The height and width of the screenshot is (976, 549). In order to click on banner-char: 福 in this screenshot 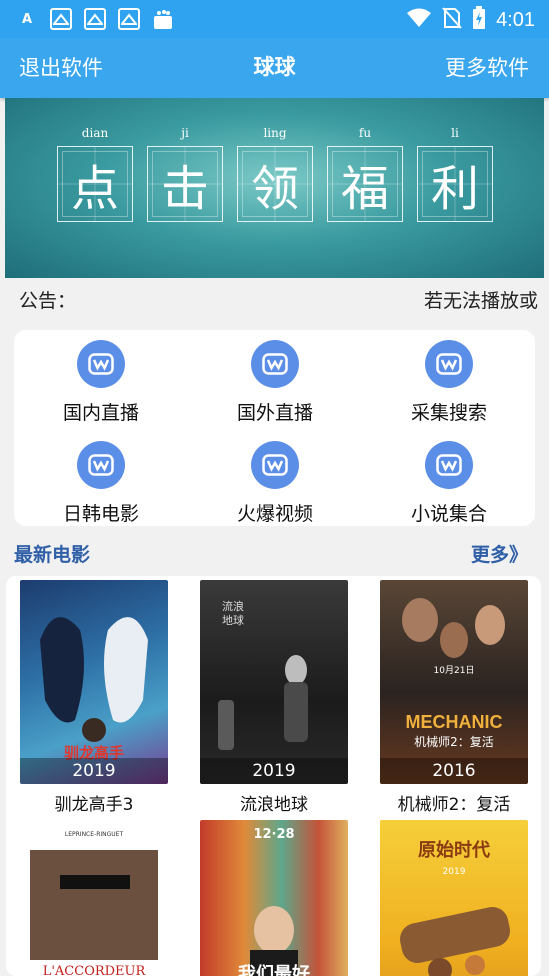, I will do `click(365, 184)`.